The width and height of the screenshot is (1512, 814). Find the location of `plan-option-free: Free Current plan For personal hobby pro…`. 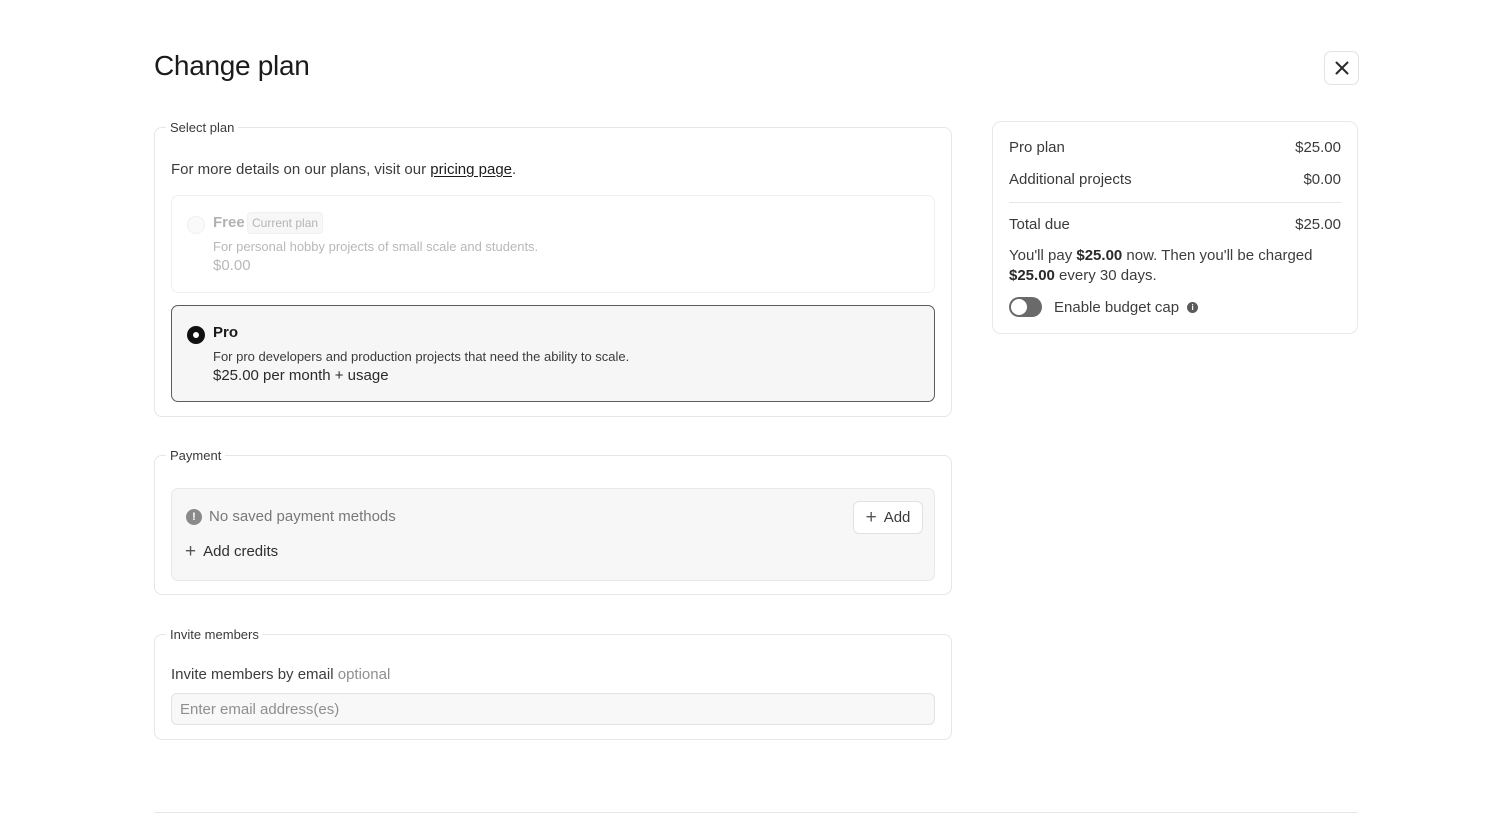

plan-option-free: Free Current plan For personal hobby pro… is located at coordinates (553, 244).